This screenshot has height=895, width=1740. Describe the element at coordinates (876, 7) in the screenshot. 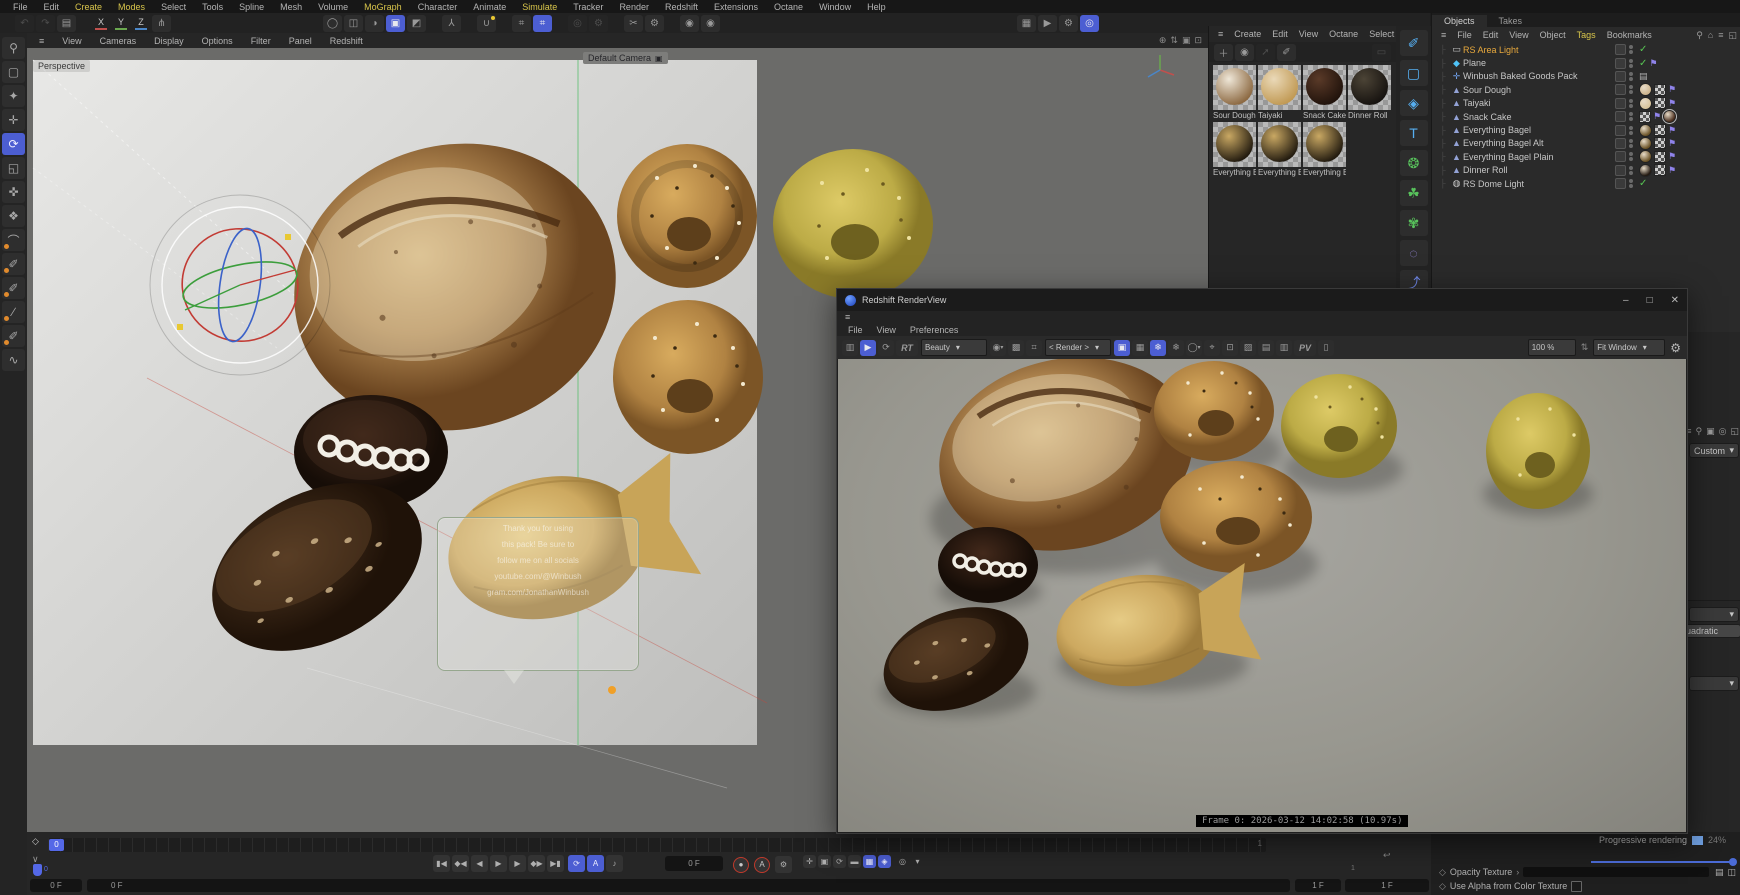

I see `menu-help: Help` at that location.